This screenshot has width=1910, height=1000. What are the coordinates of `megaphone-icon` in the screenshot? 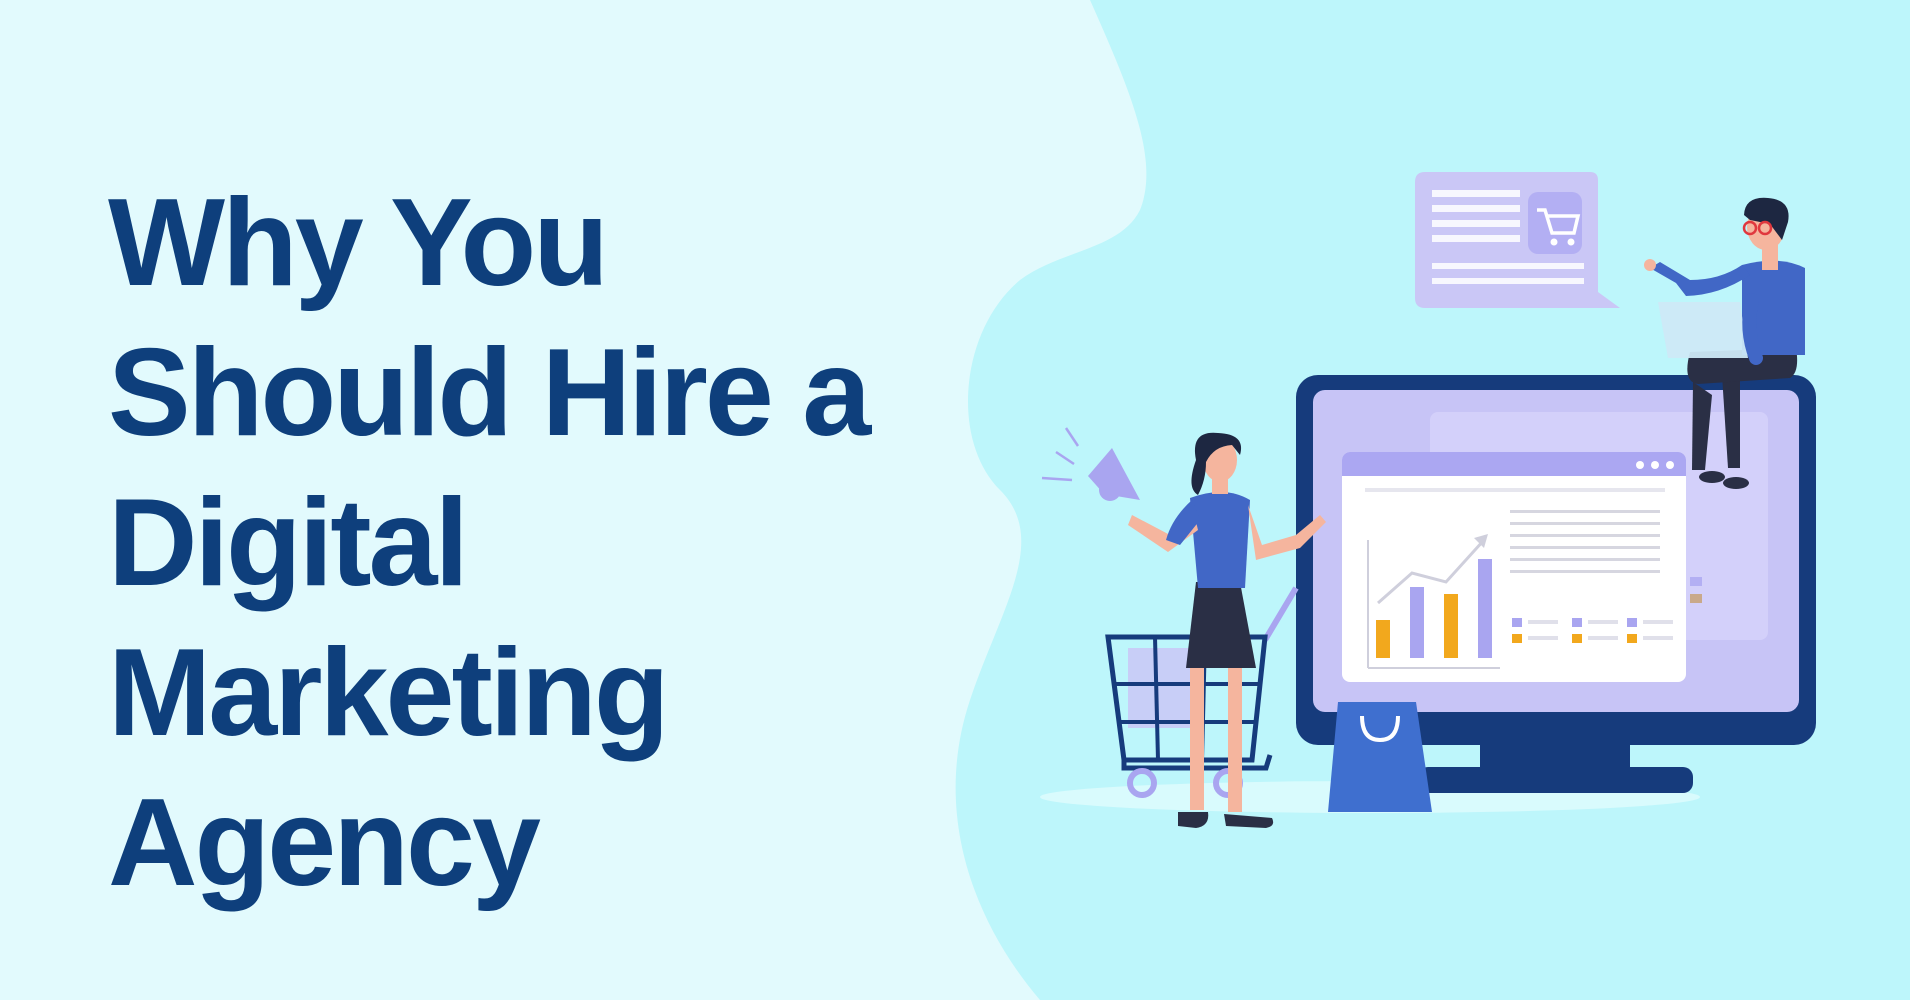 It's located at (1090, 464).